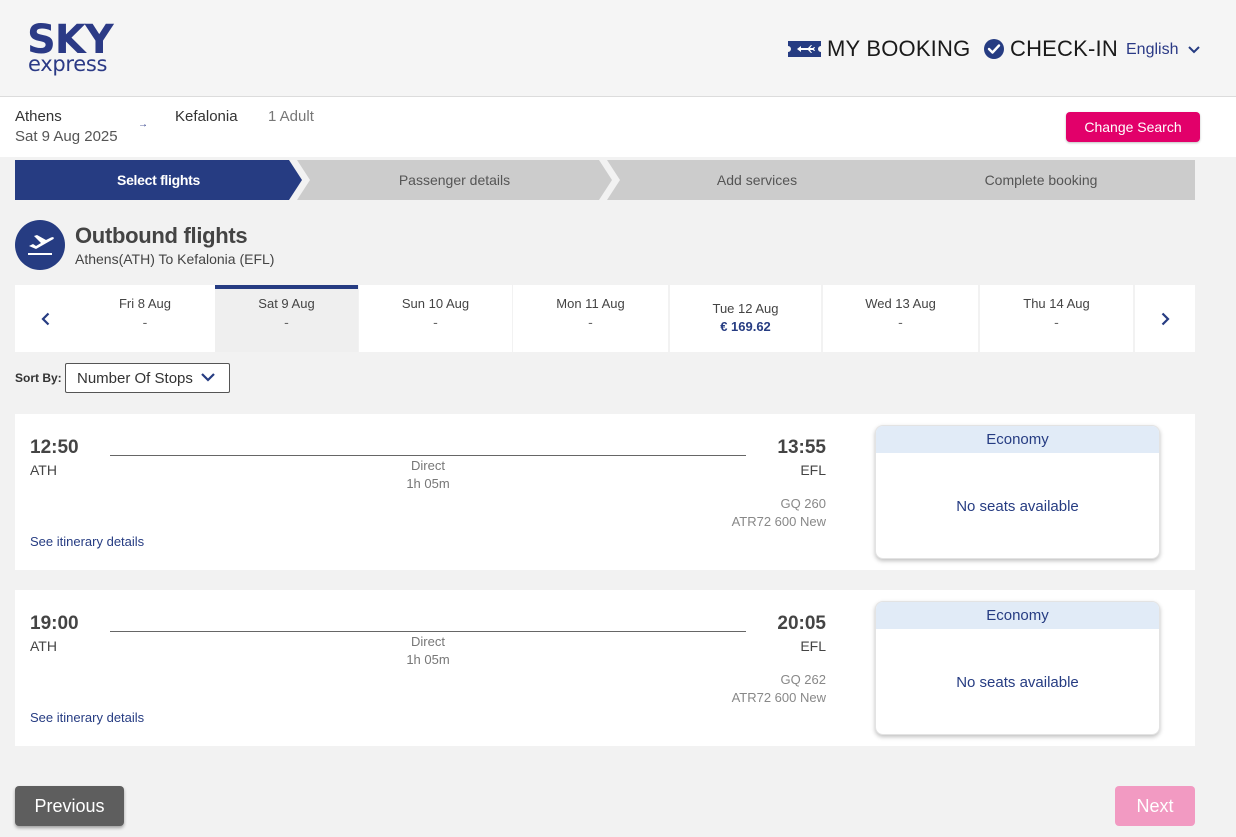  What do you see at coordinates (40, 245) in the screenshot?
I see `plane-departure-icon` at bounding box center [40, 245].